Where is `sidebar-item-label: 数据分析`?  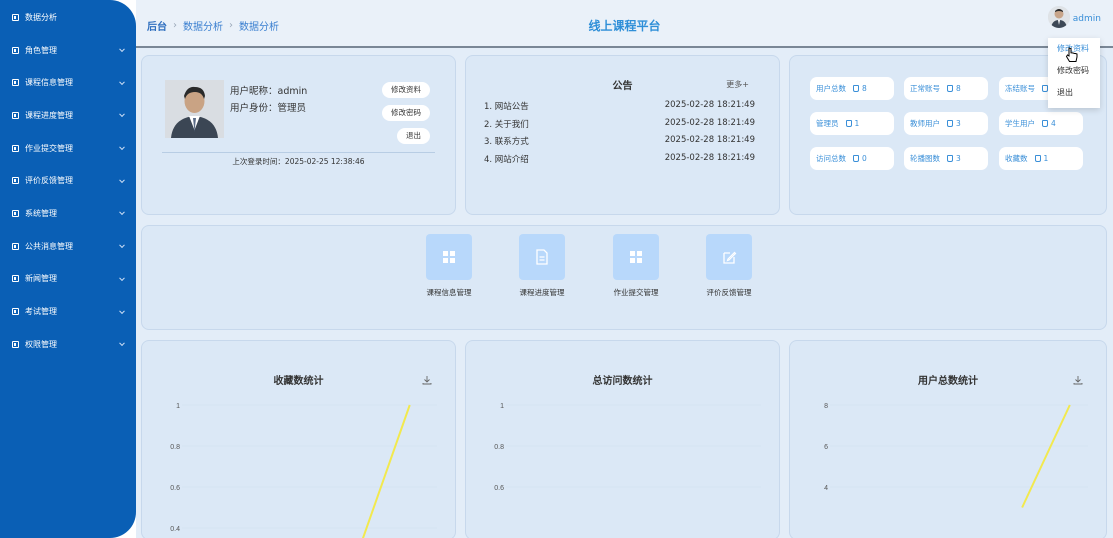
sidebar-item-label: 数据分析 is located at coordinates (41, 17).